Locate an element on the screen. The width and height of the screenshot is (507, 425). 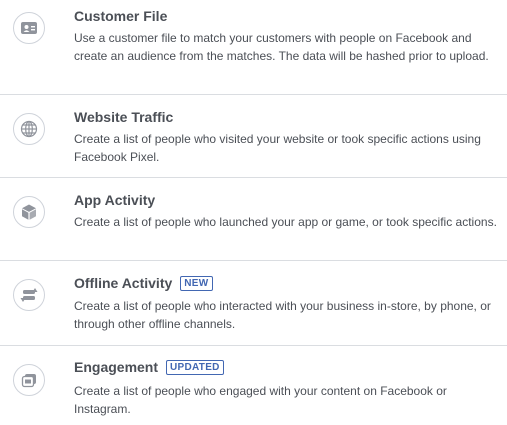
updated-badge: UPDATED is located at coordinates (195, 367).